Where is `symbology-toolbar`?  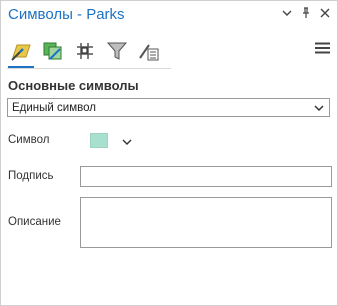
symbology-toolbar is located at coordinates (85, 49).